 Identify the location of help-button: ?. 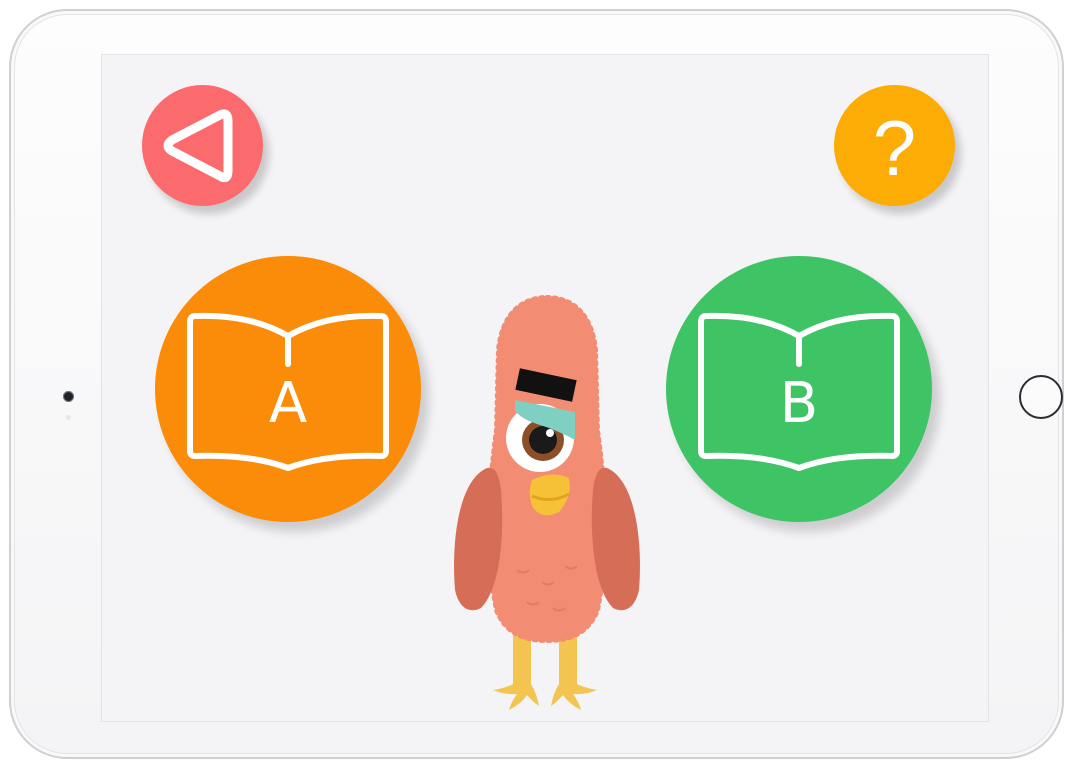
(894, 145).